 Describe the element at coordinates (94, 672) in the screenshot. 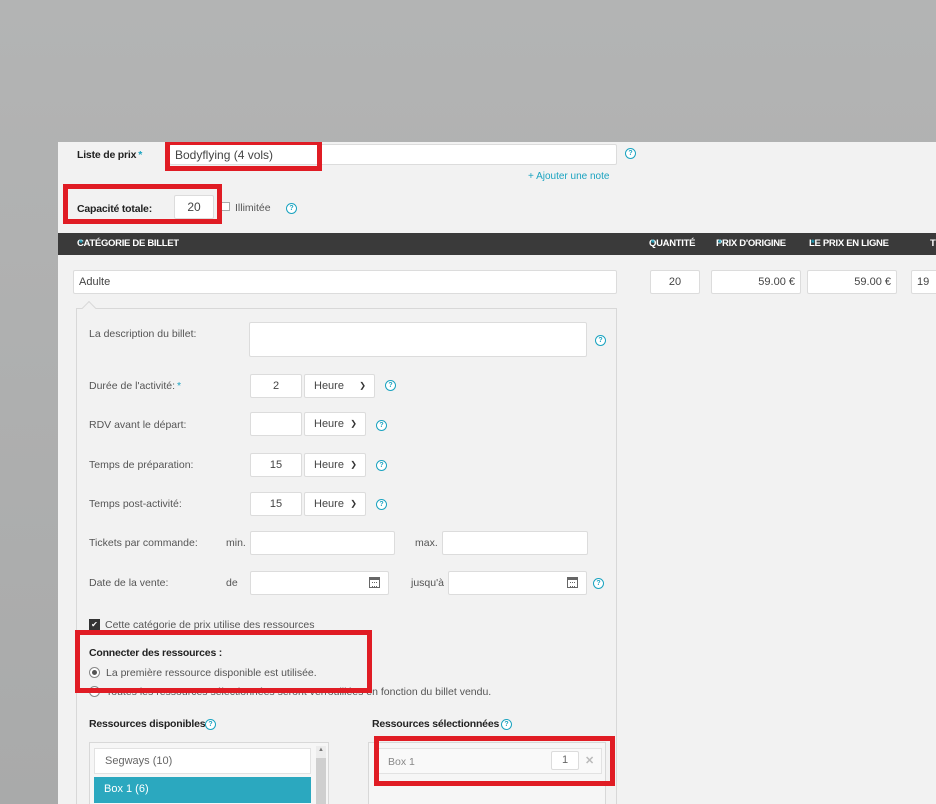

I see `radio-first-available` at that location.